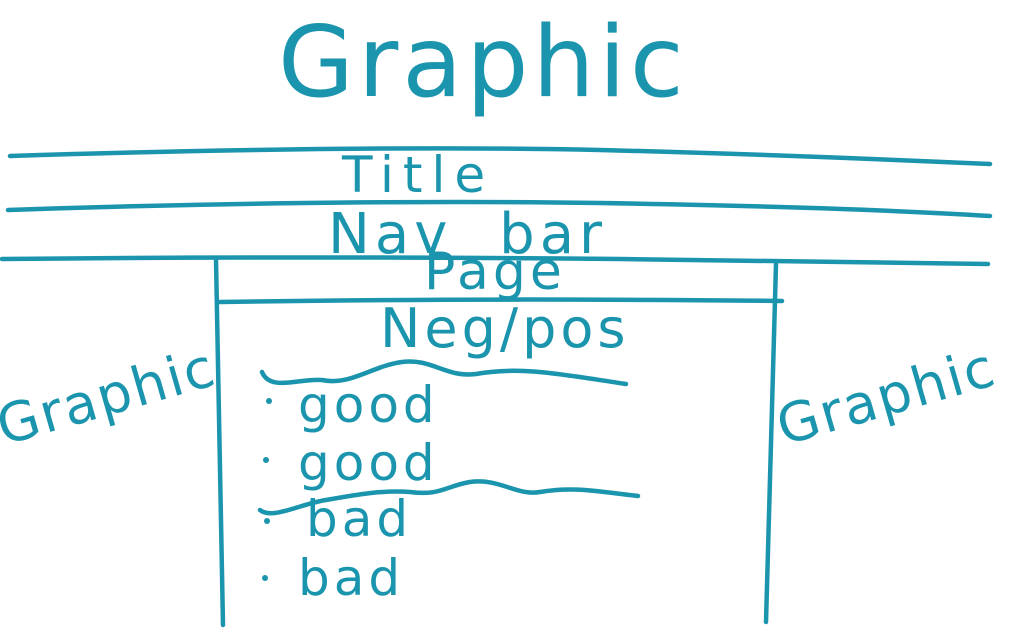 The image size is (1010, 629). I want to click on page-title-label: Title, so click(418, 175).